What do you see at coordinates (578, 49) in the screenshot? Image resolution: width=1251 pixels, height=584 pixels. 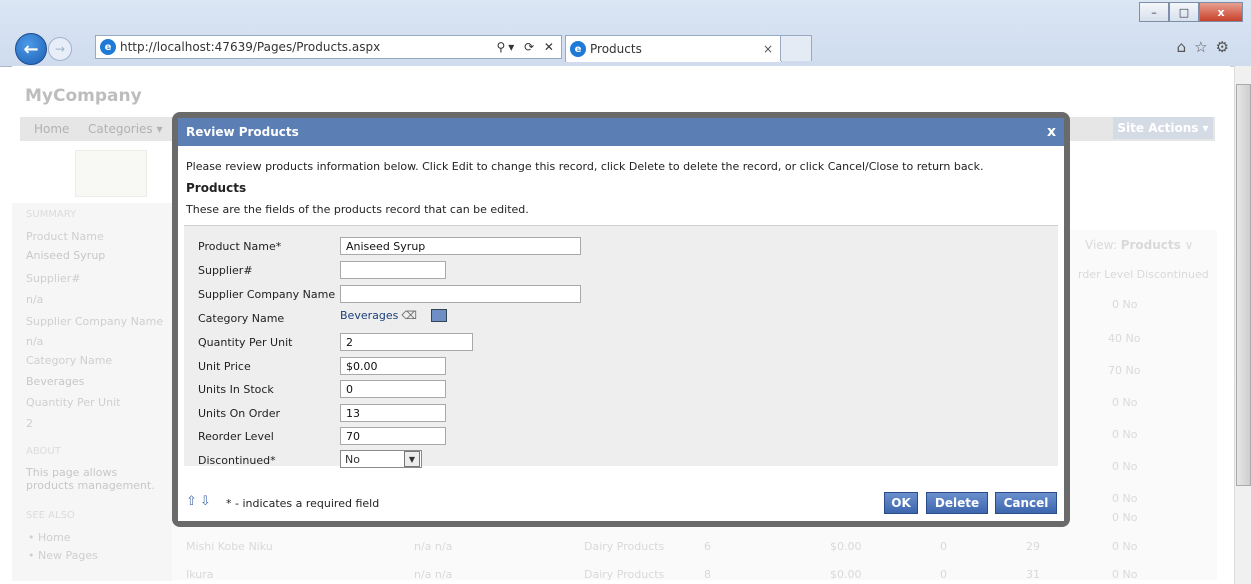 I see `ie-tab-icon: e` at bounding box center [578, 49].